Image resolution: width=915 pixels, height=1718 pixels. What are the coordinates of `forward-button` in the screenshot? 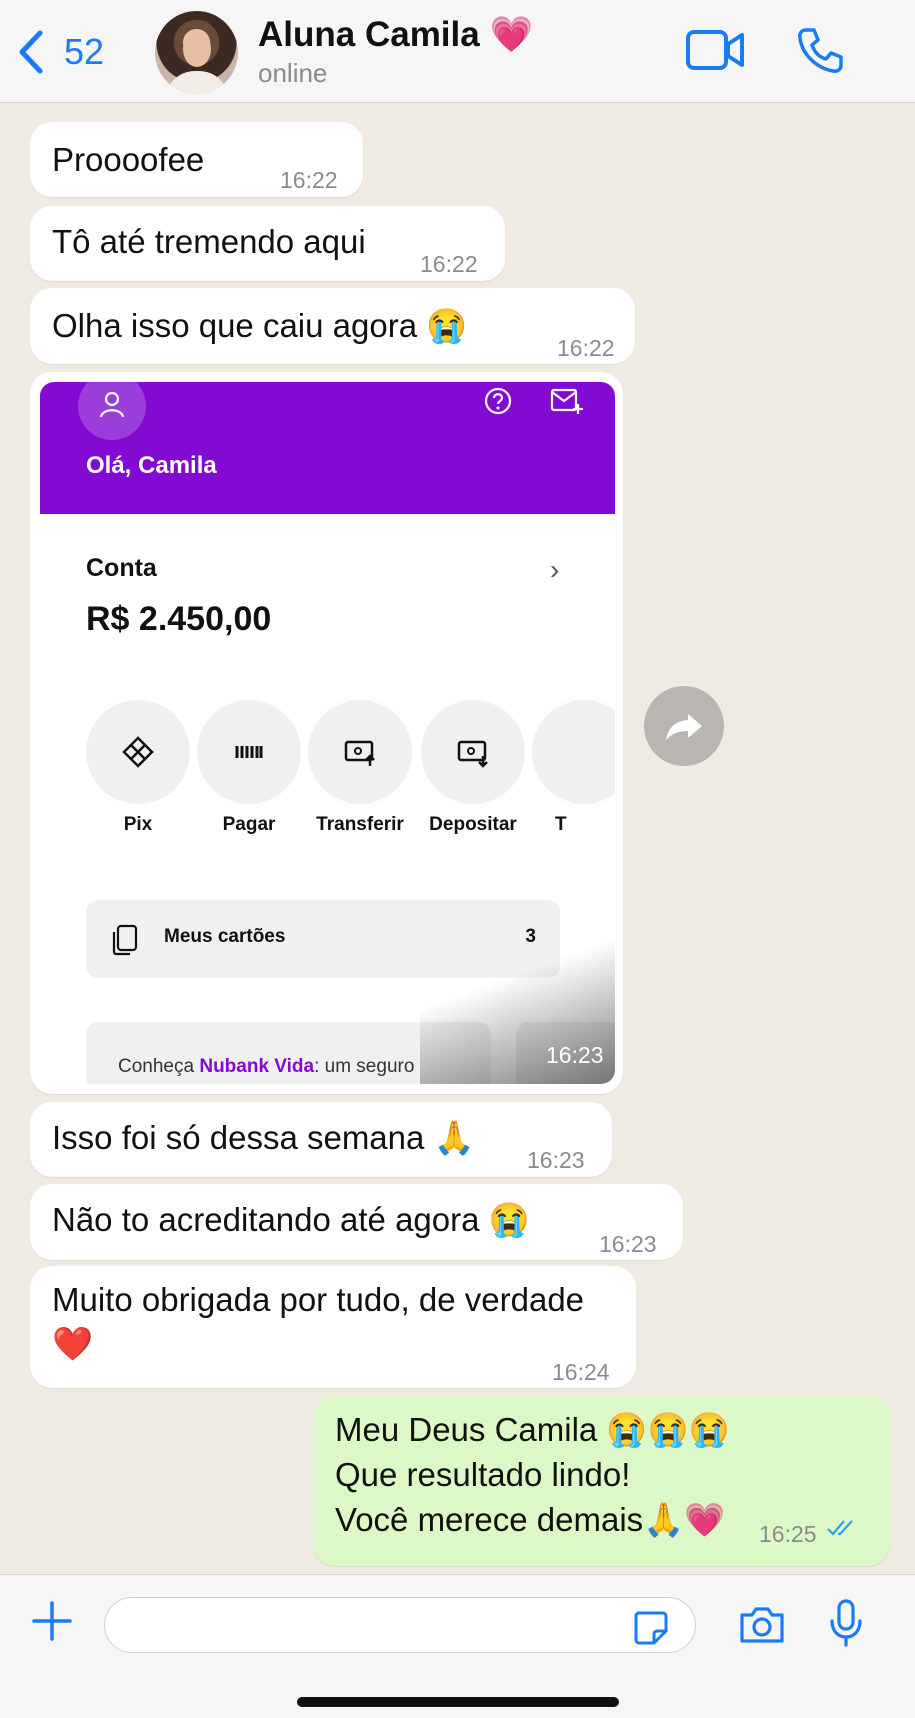 It's located at (684, 726).